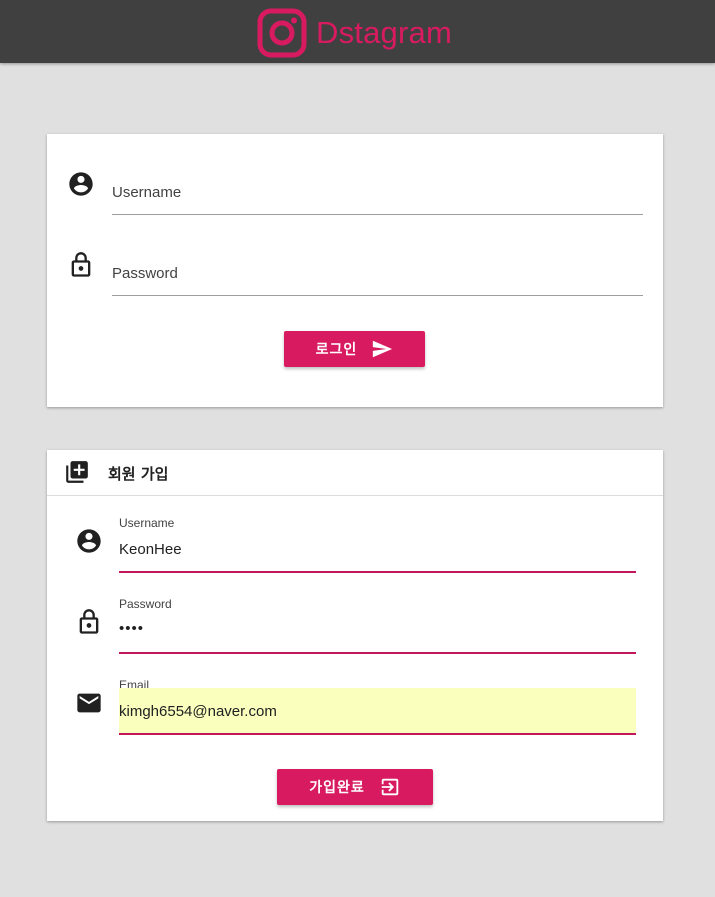 Image resolution: width=715 pixels, height=897 pixels. I want to click on brand: Dstagram, so click(354, 33).